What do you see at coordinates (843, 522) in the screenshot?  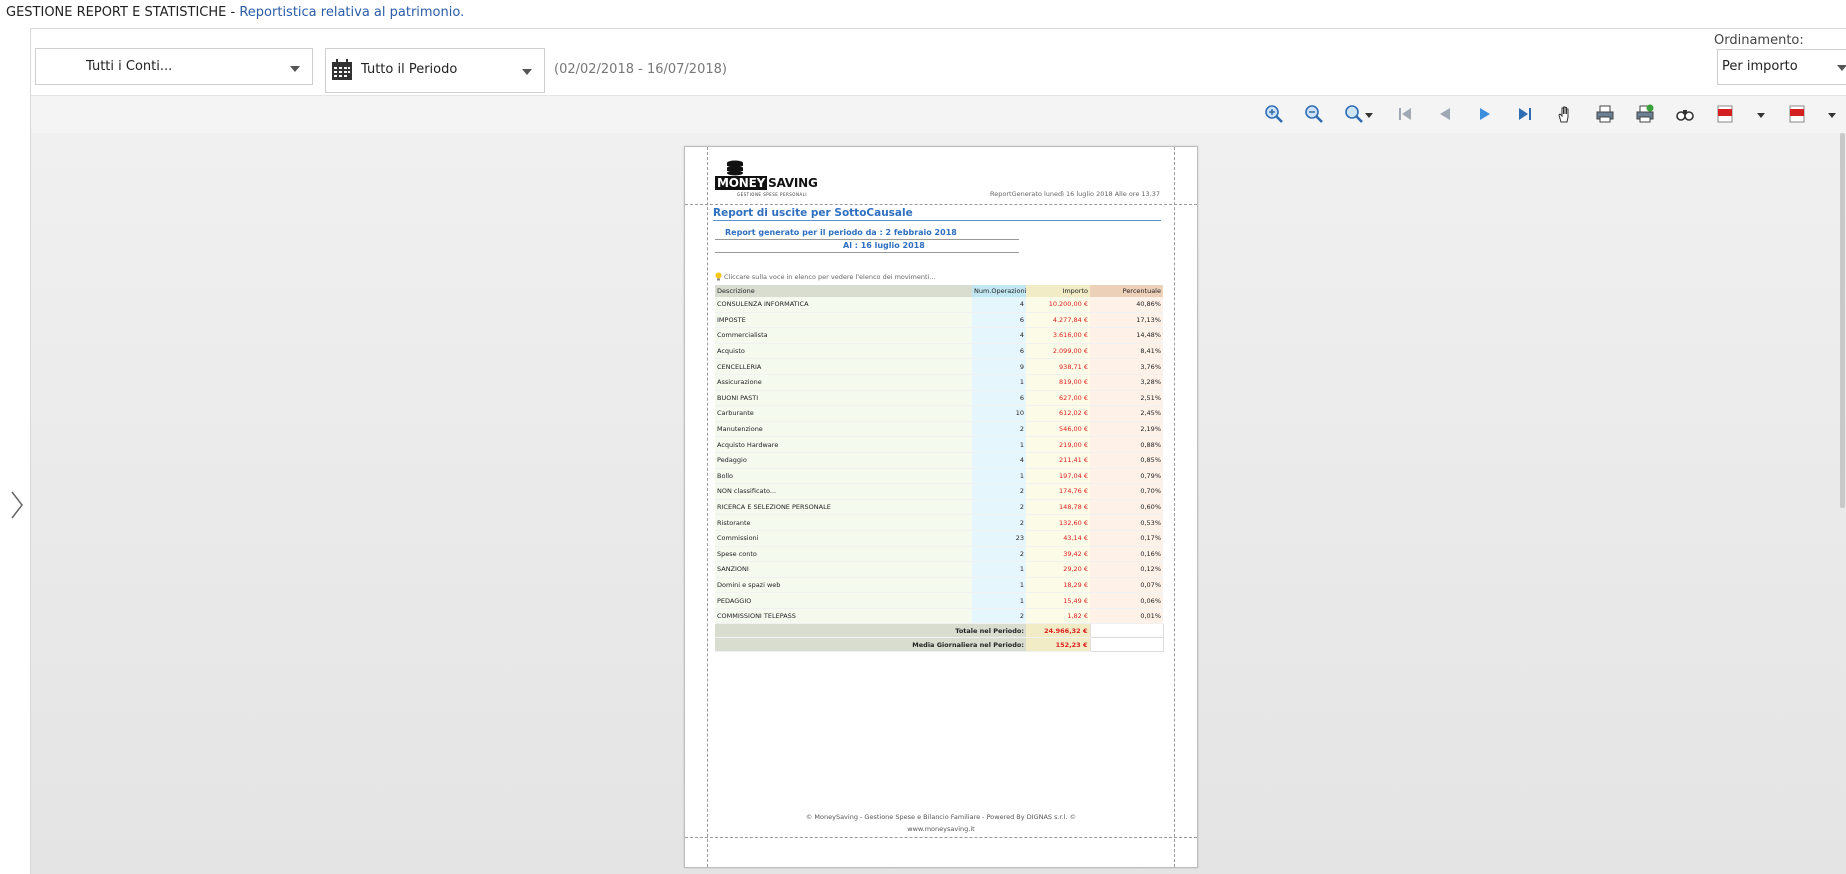 I see `row-description: Ristorante` at bounding box center [843, 522].